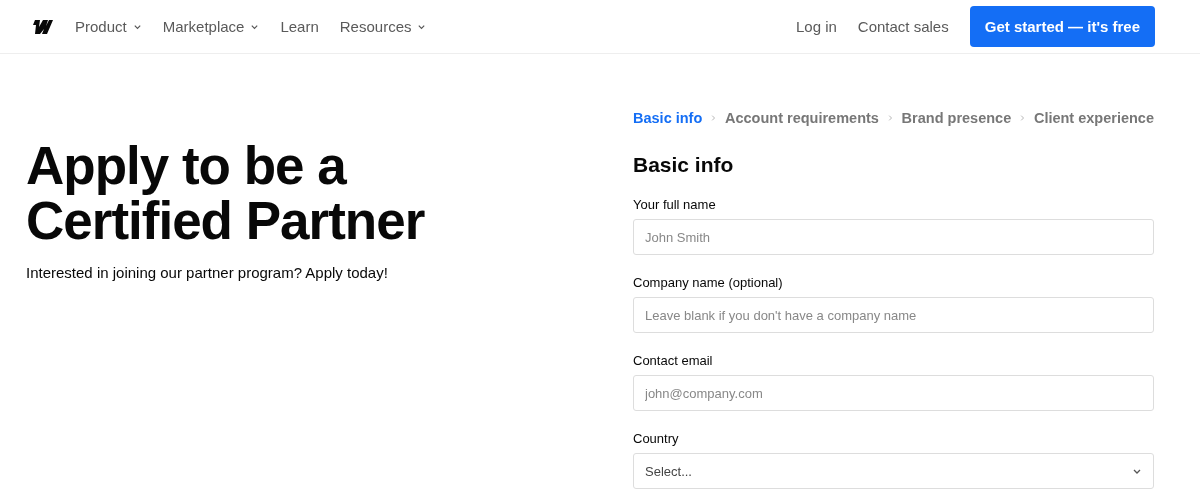  I want to click on form-title: Basic info, so click(684, 165).